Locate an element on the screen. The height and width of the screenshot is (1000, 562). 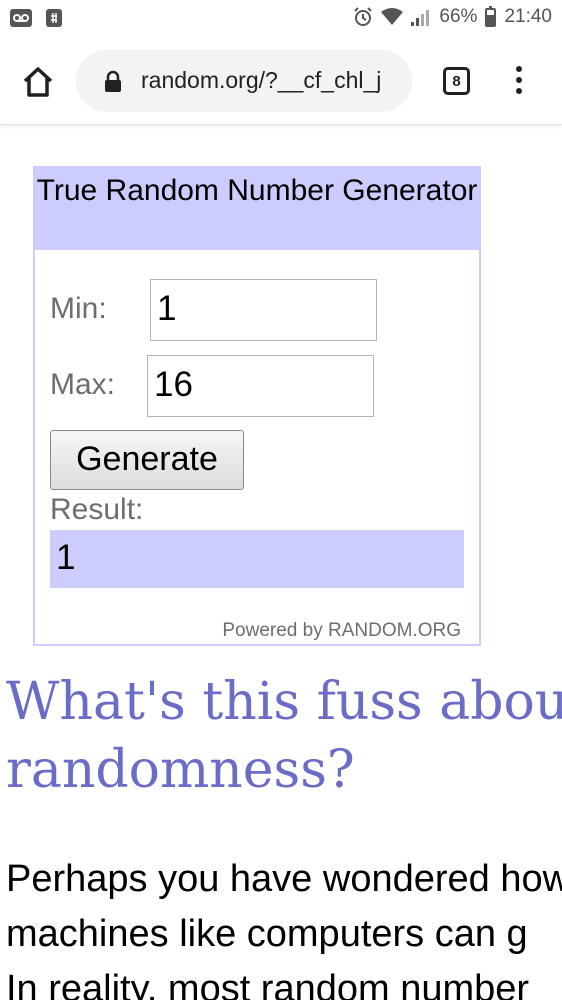
article-heading: What's this fuss about truerandomness? is located at coordinates (284, 736).